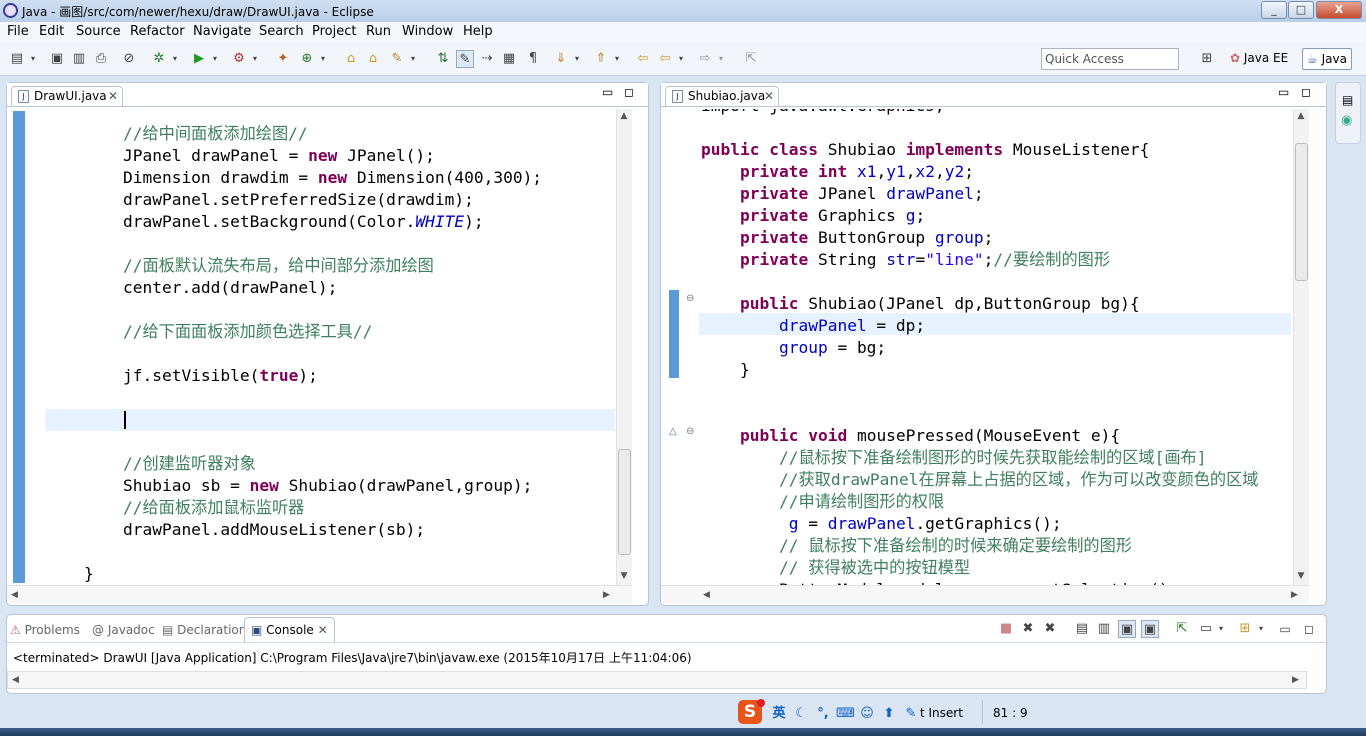 Image resolution: width=1366 pixels, height=736 pixels. I want to click on left-vertical-scrollbar: ▲ ▼, so click(624, 347).